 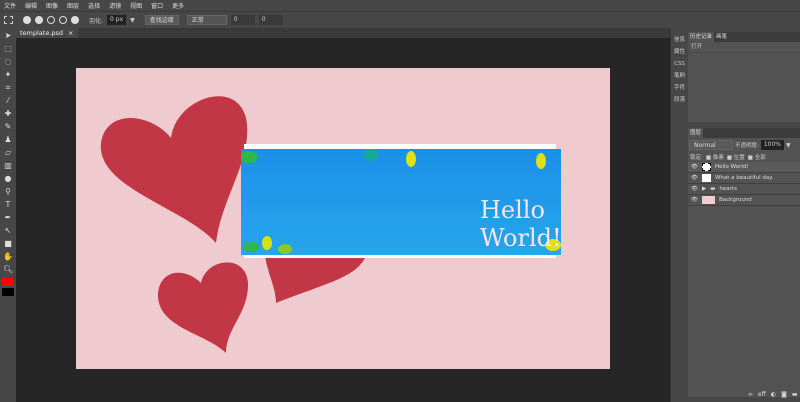 I want to click on tab-history: 历史记录, so click(x=701, y=37).